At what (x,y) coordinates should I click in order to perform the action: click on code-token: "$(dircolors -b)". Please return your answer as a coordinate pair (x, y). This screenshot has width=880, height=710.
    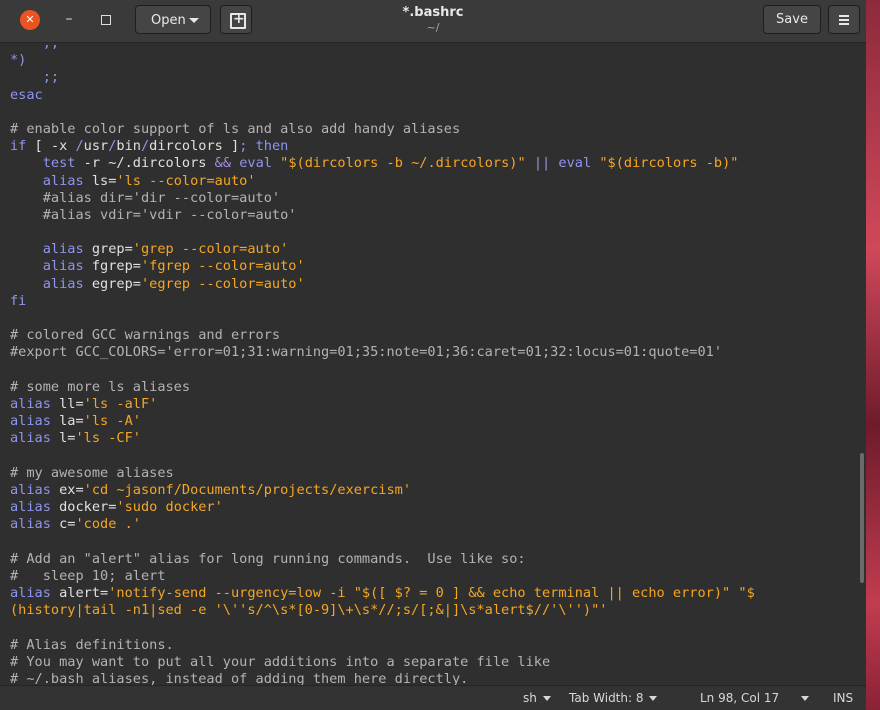
    Looking at the image, I should click on (669, 163).